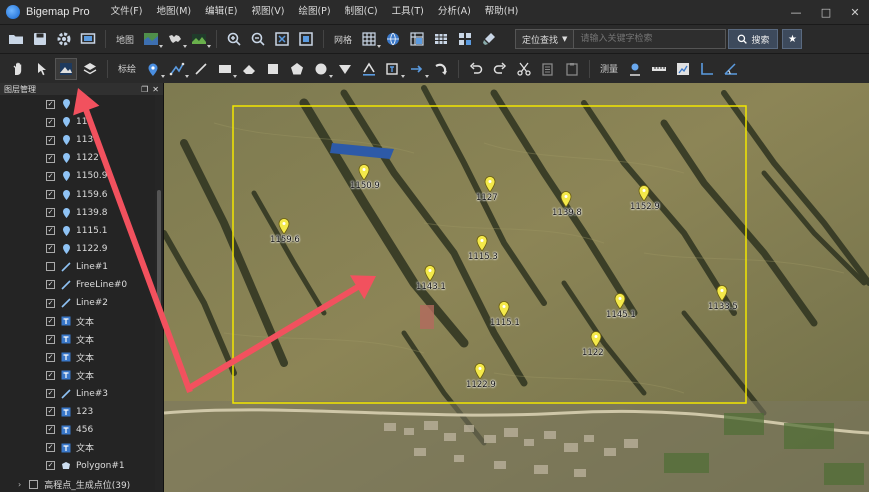  I want to click on layer-item: ✓ 1, so click(77, 104).